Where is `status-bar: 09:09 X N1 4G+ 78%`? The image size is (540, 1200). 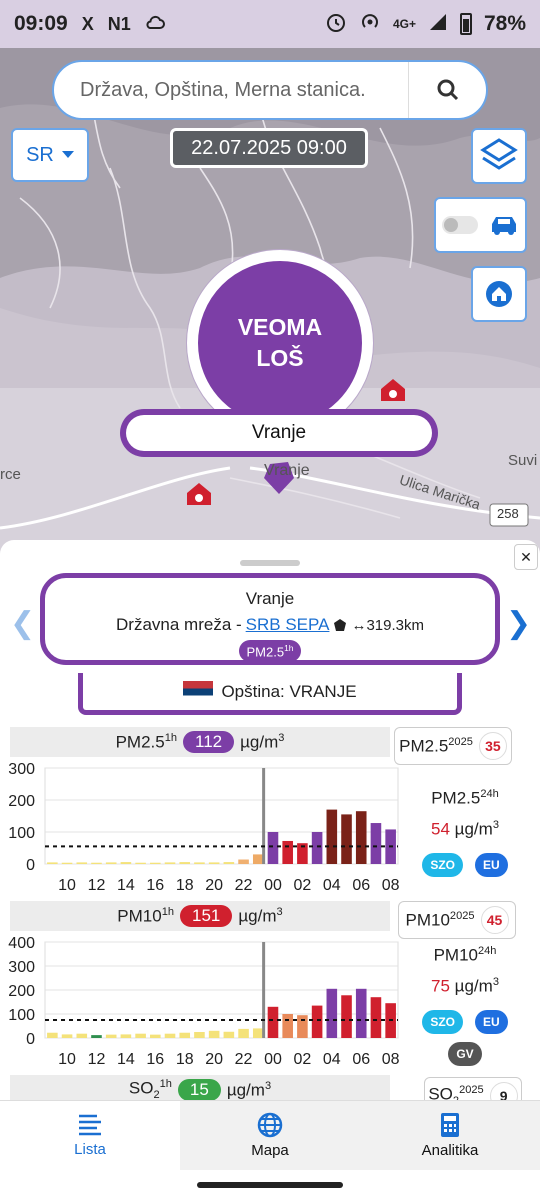 status-bar: 09:09 X N1 4G+ 78% is located at coordinates (270, 24).